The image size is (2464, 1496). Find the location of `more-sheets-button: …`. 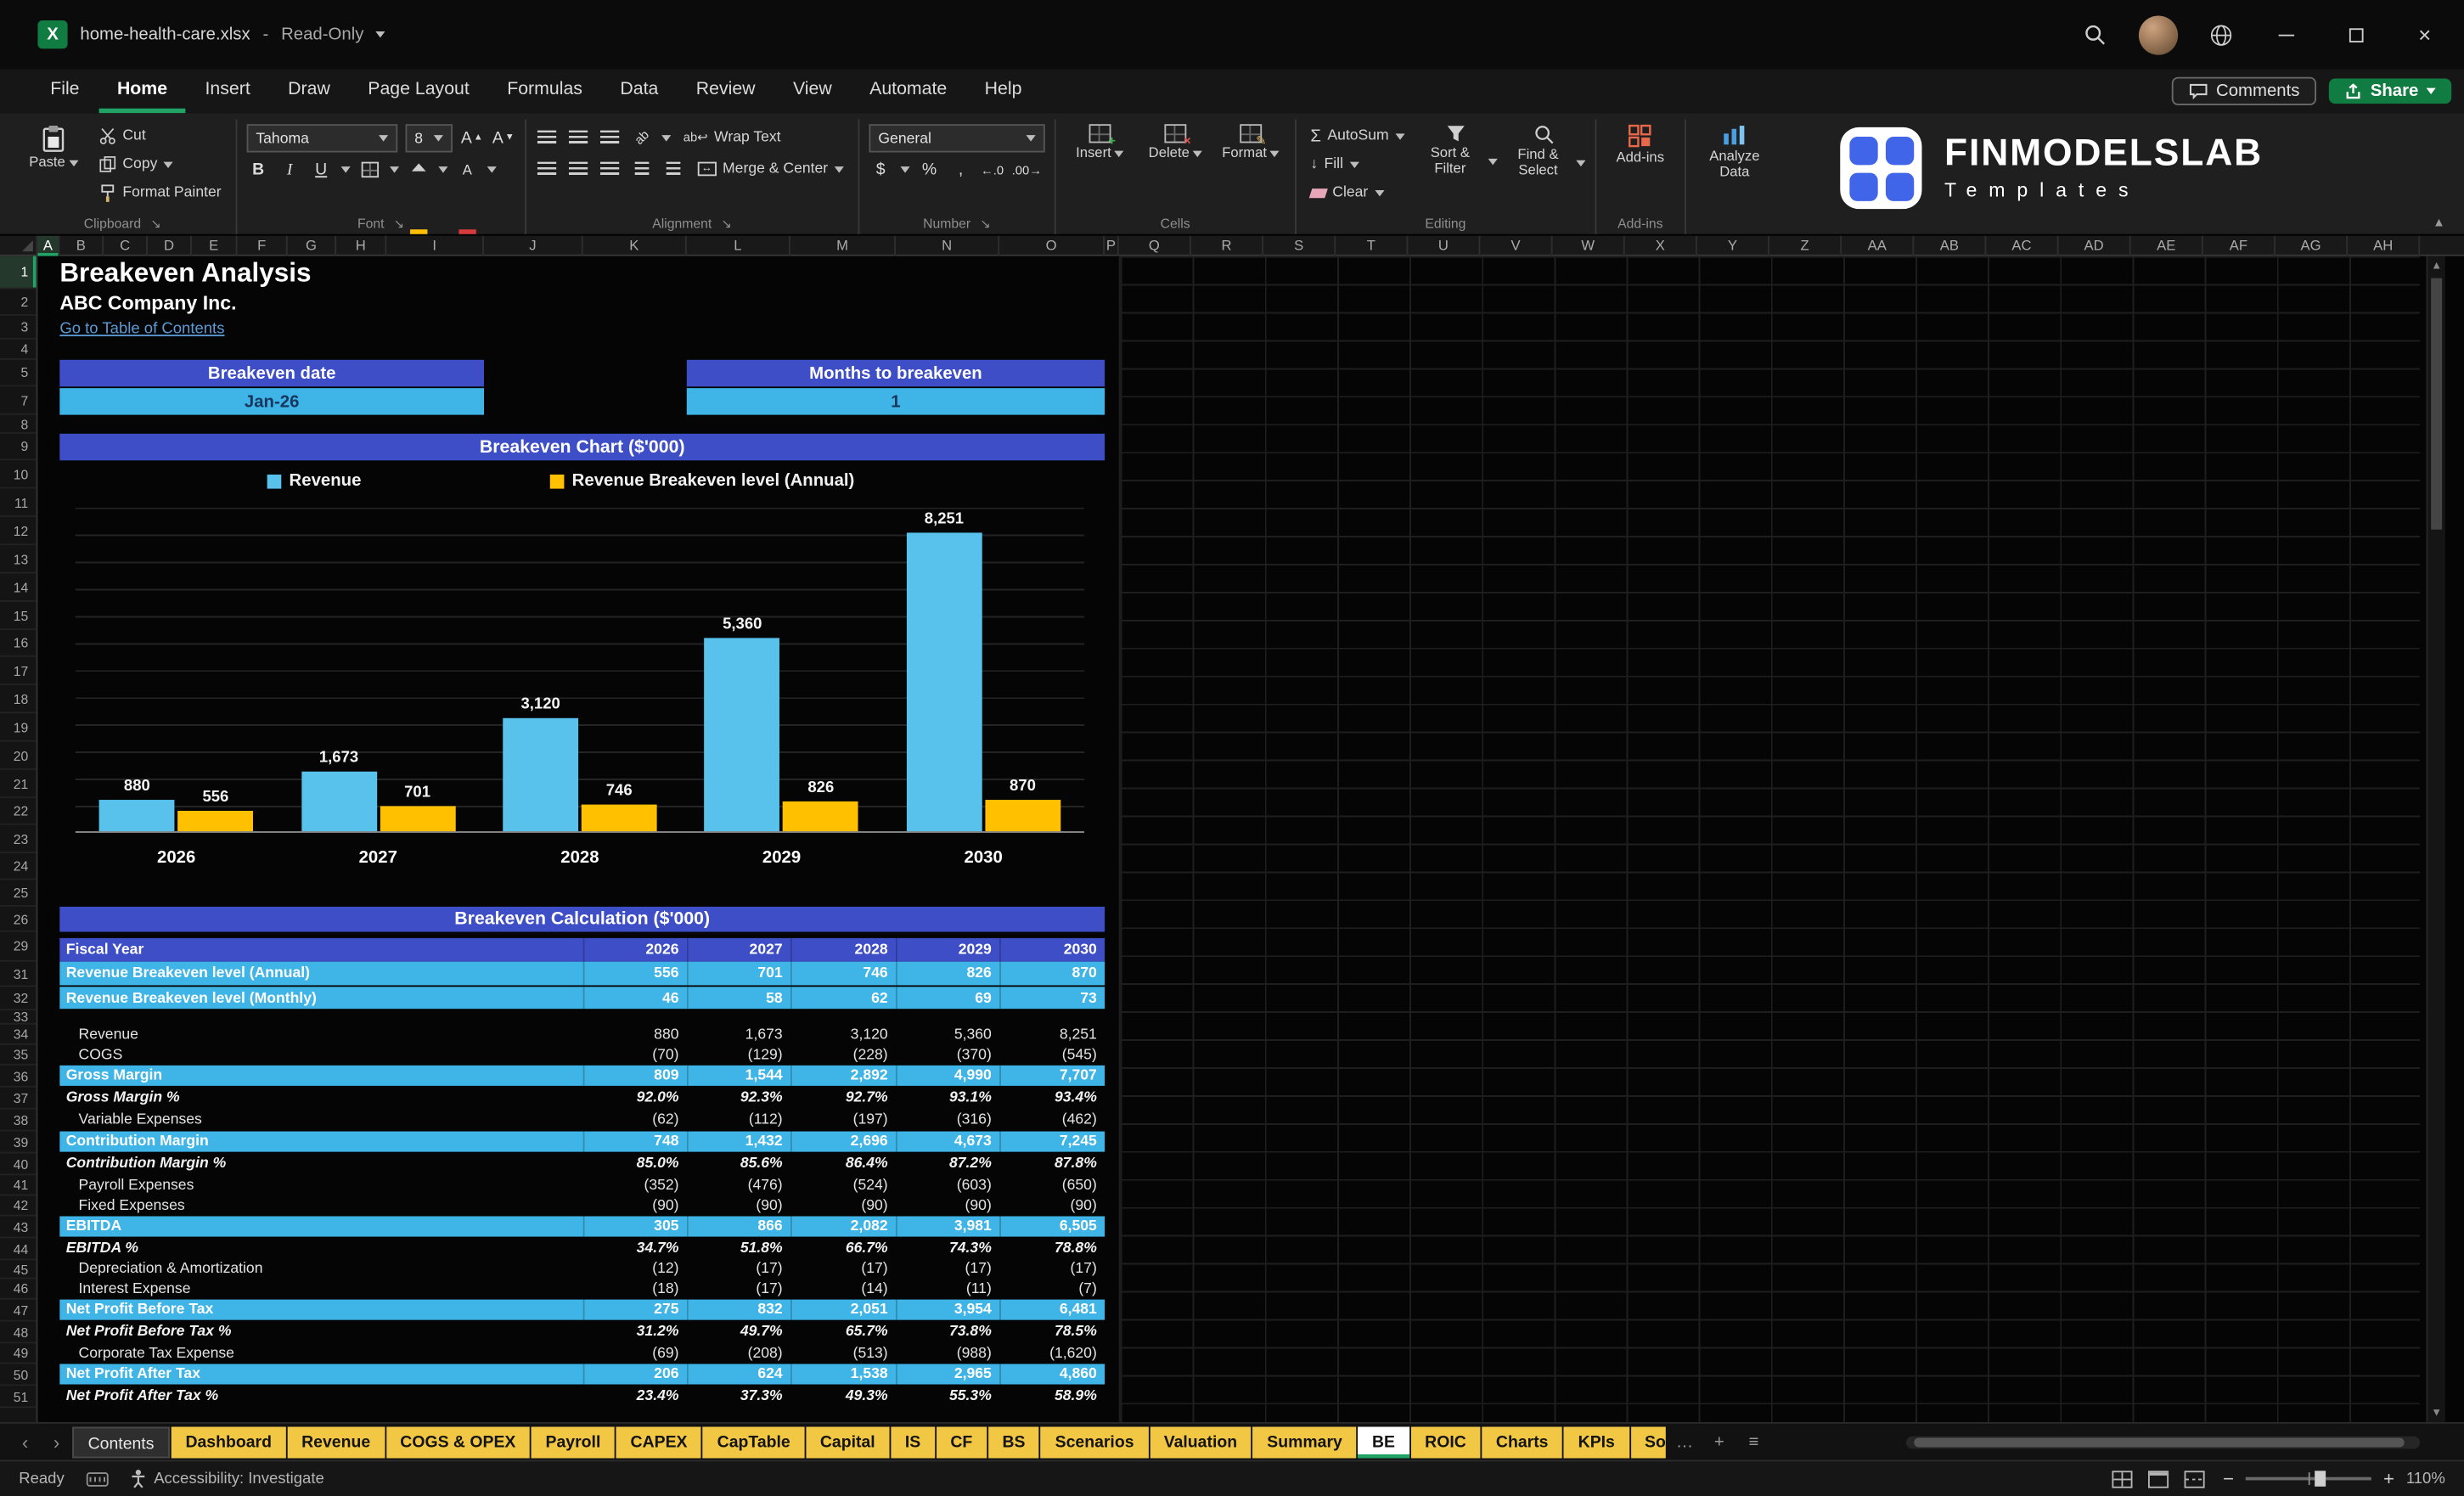

more-sheets-button: … is located at coordinates (1685, 1441).